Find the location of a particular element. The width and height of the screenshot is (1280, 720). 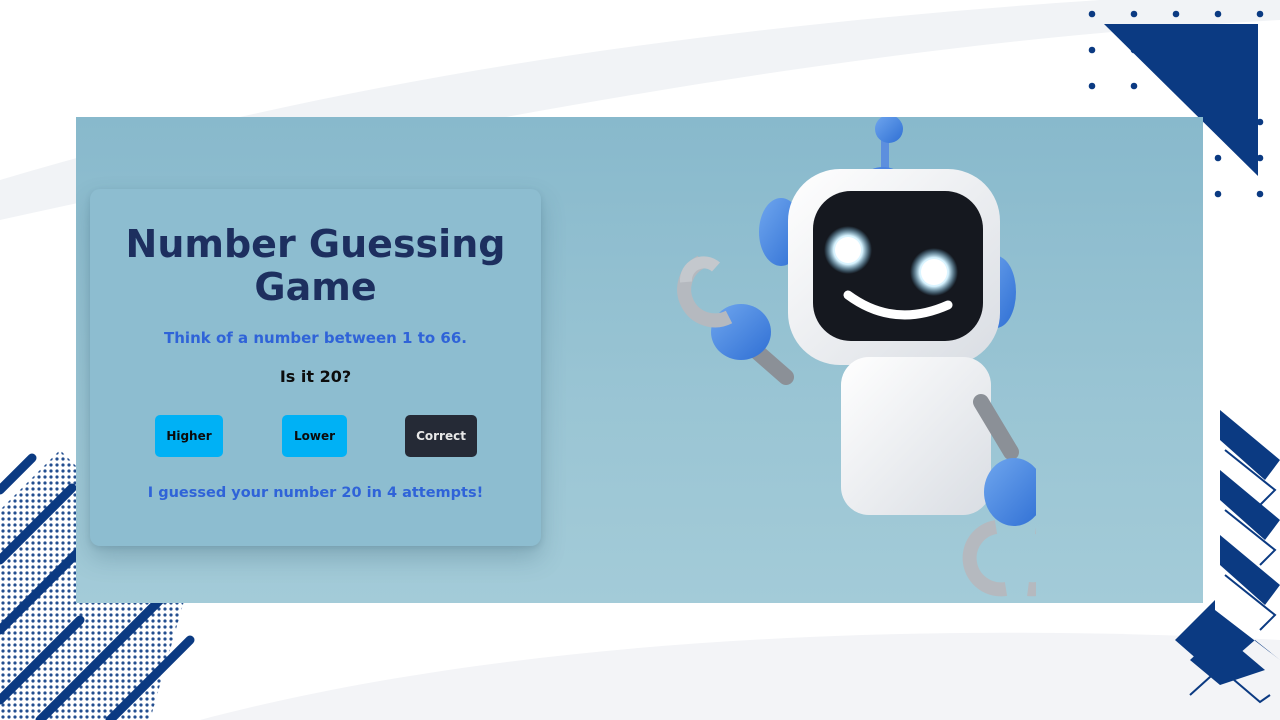

lower-button: Lower is located at coordinates (314, 436).